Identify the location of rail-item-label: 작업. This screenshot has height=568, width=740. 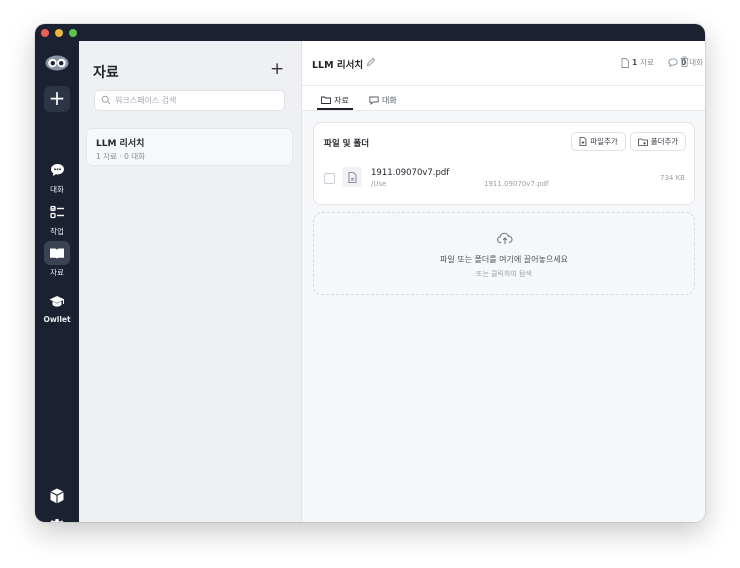
(57, 231).